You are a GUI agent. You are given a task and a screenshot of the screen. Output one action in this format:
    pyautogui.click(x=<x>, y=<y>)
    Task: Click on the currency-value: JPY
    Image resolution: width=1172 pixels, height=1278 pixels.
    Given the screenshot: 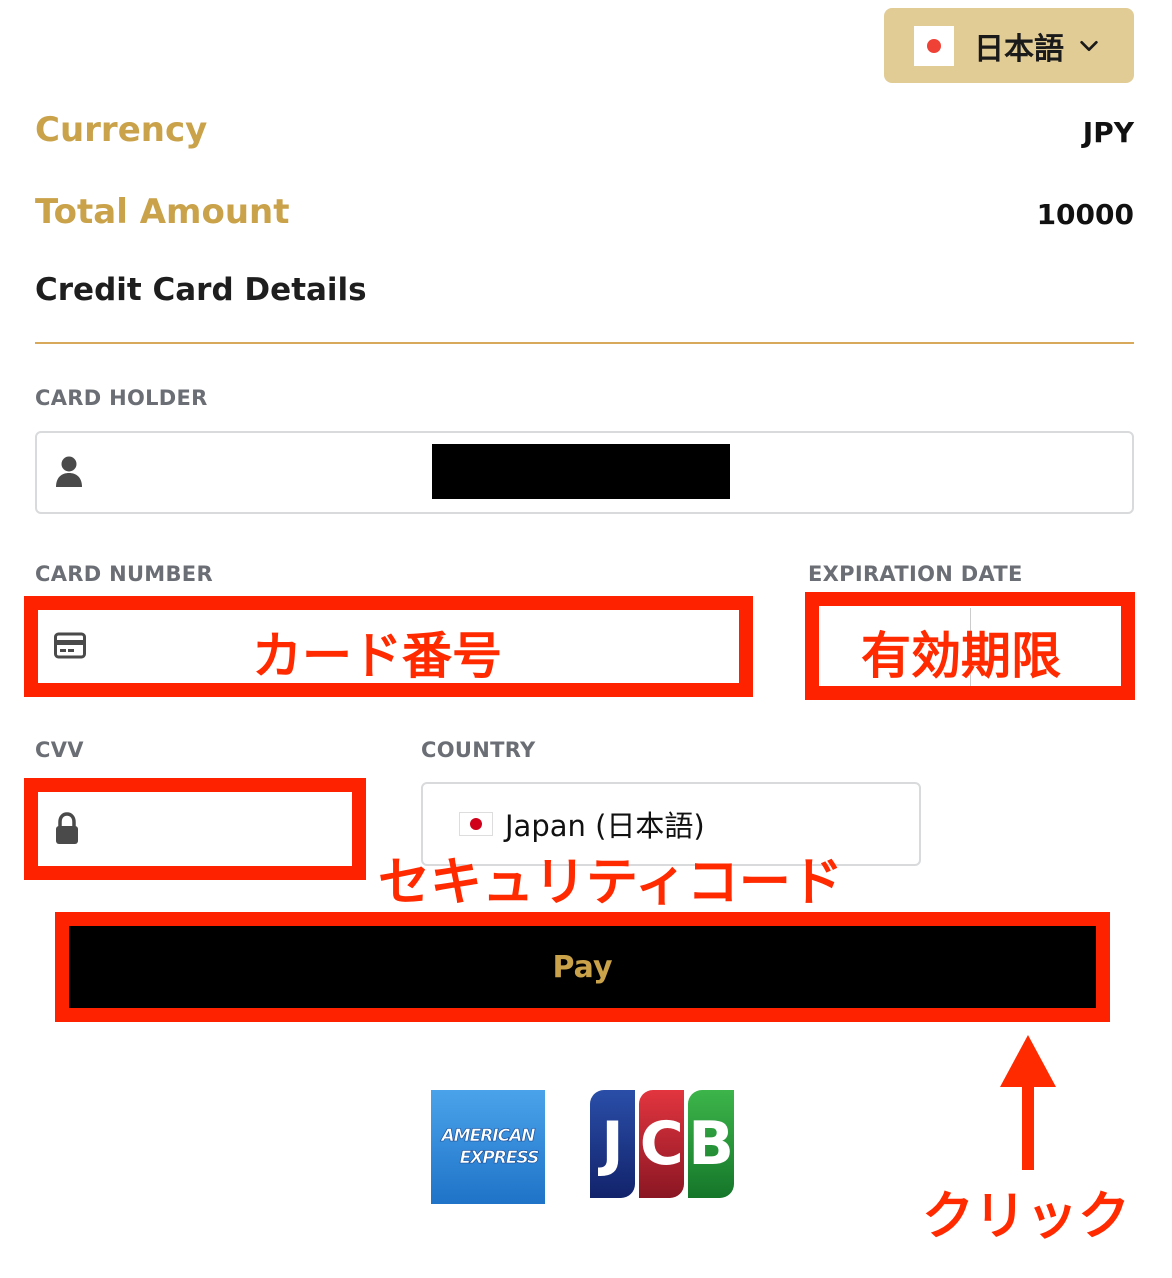 What is the action you would take?
    pyautogui.click(x=1108, y=132)
    